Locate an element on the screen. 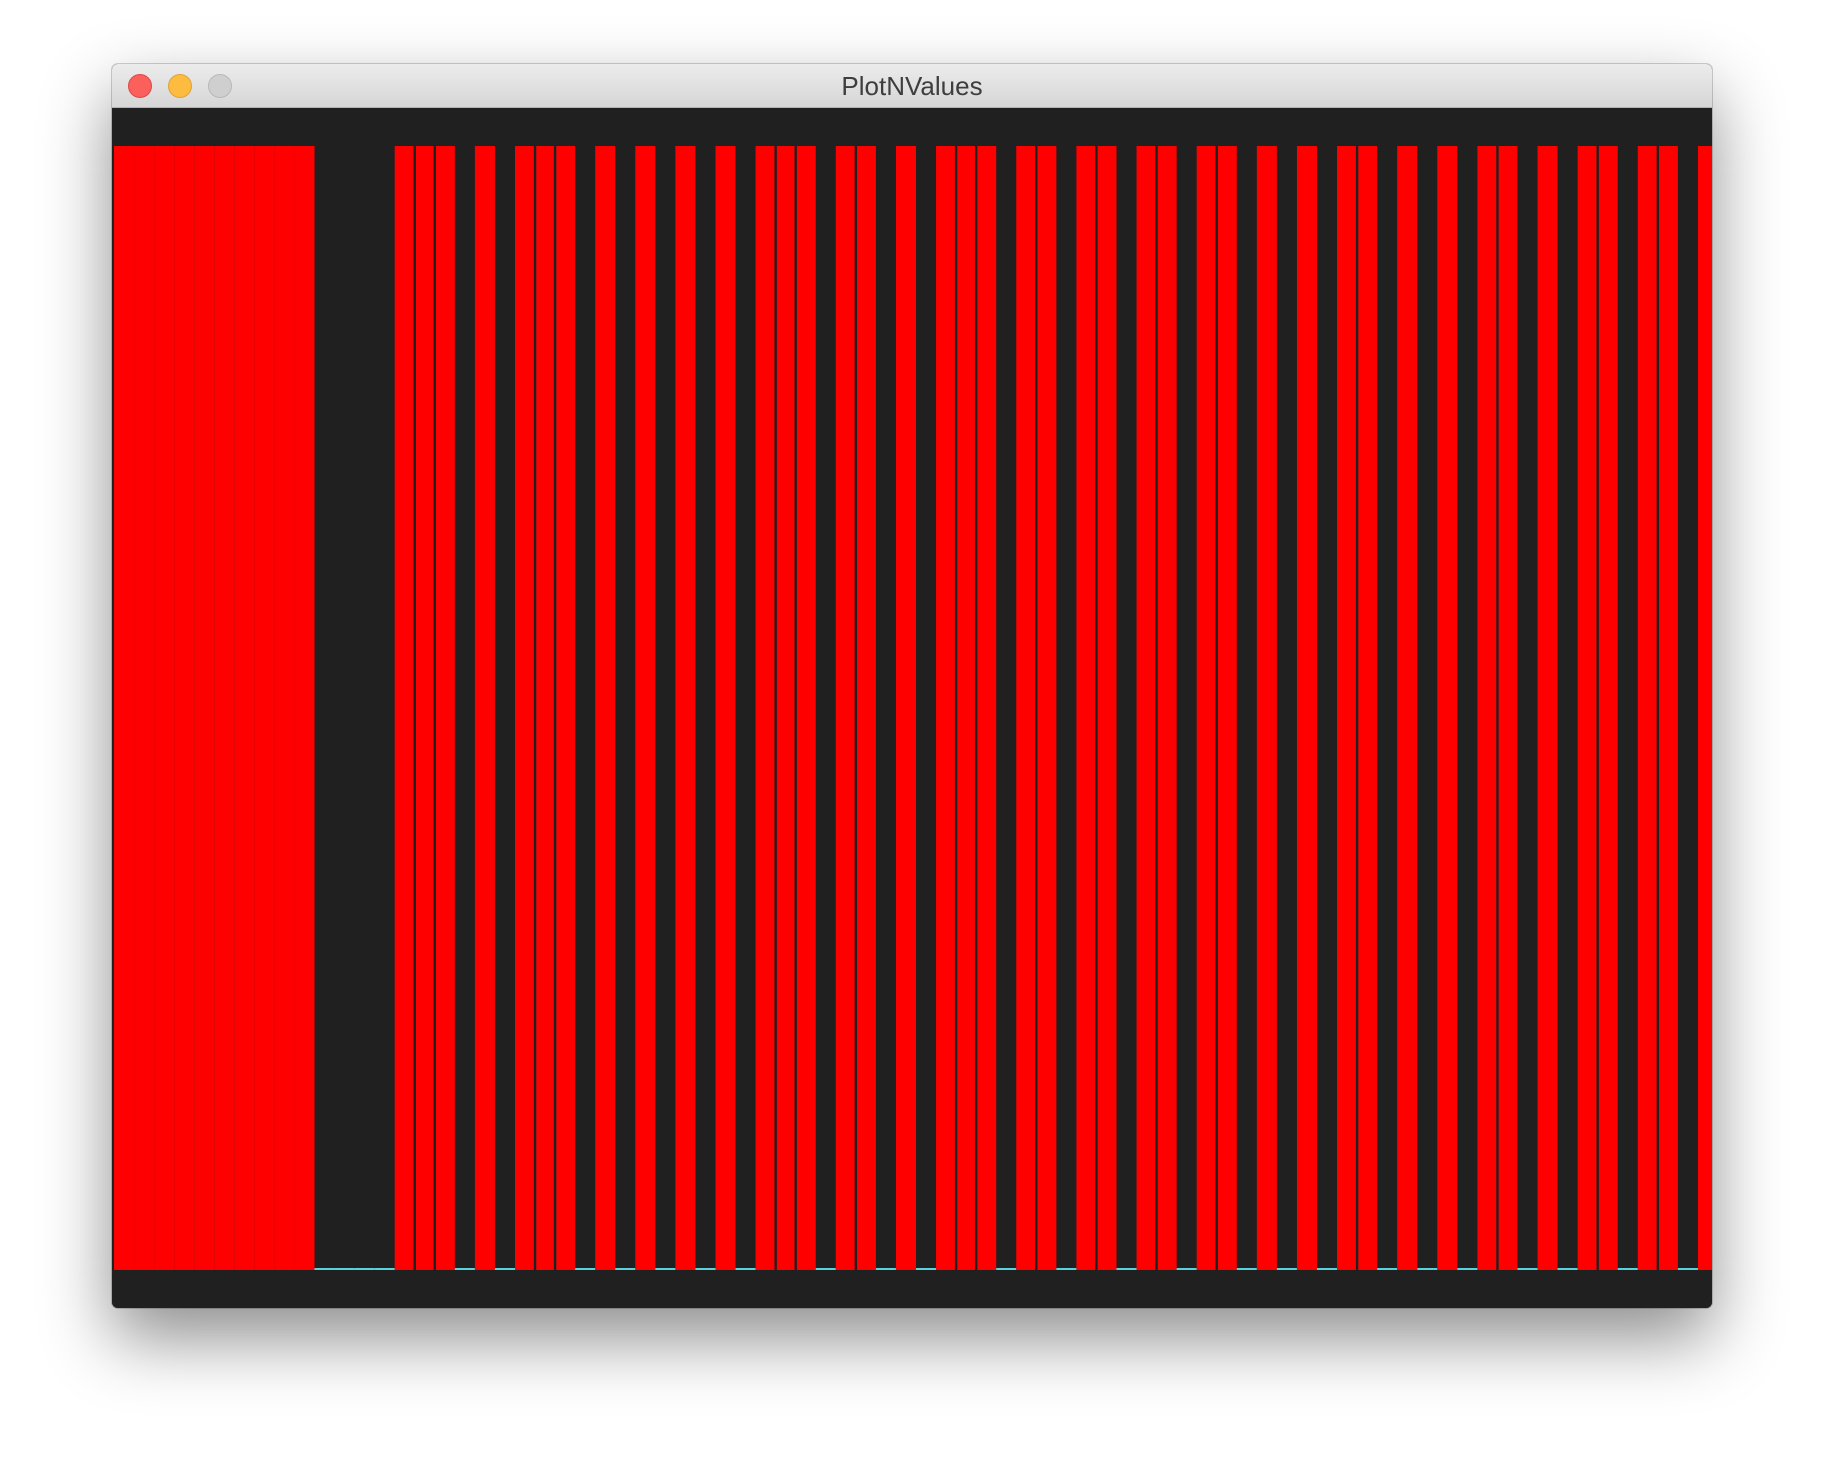  title-bar: PlotNValues is located at coordinates (912, 86).